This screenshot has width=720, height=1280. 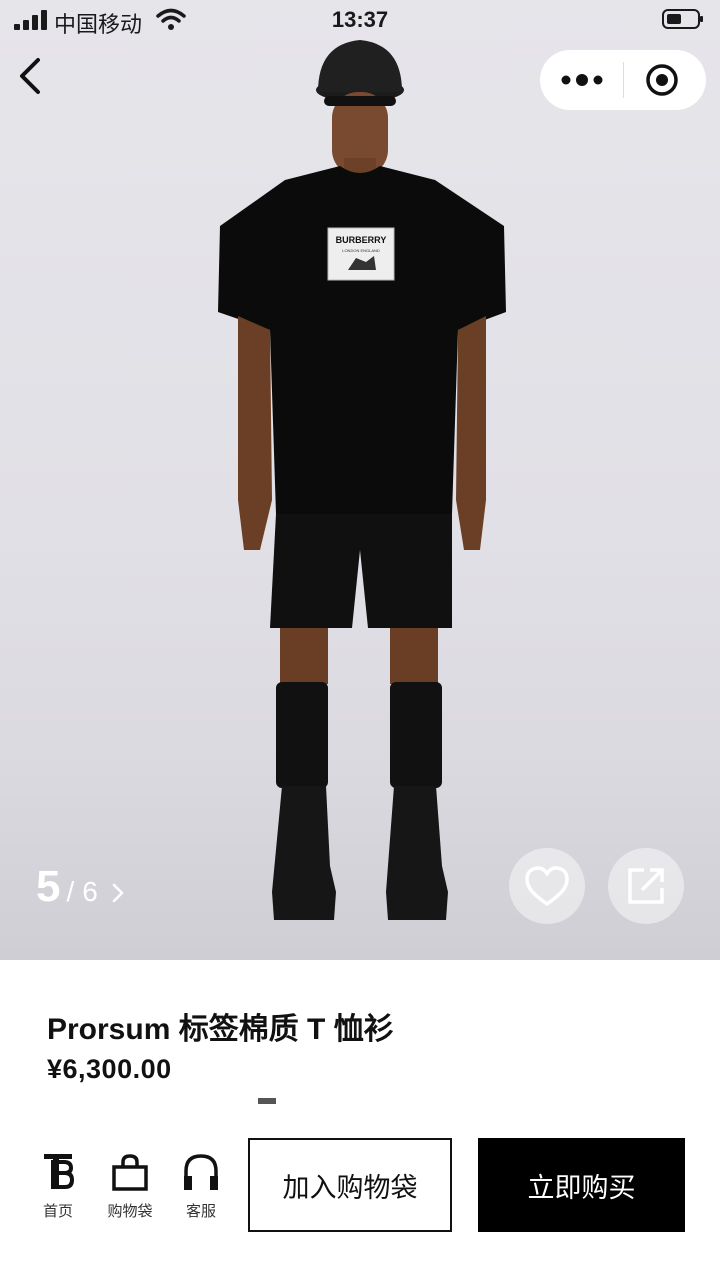 I want to click on share-button, so click(x=646, y=886).